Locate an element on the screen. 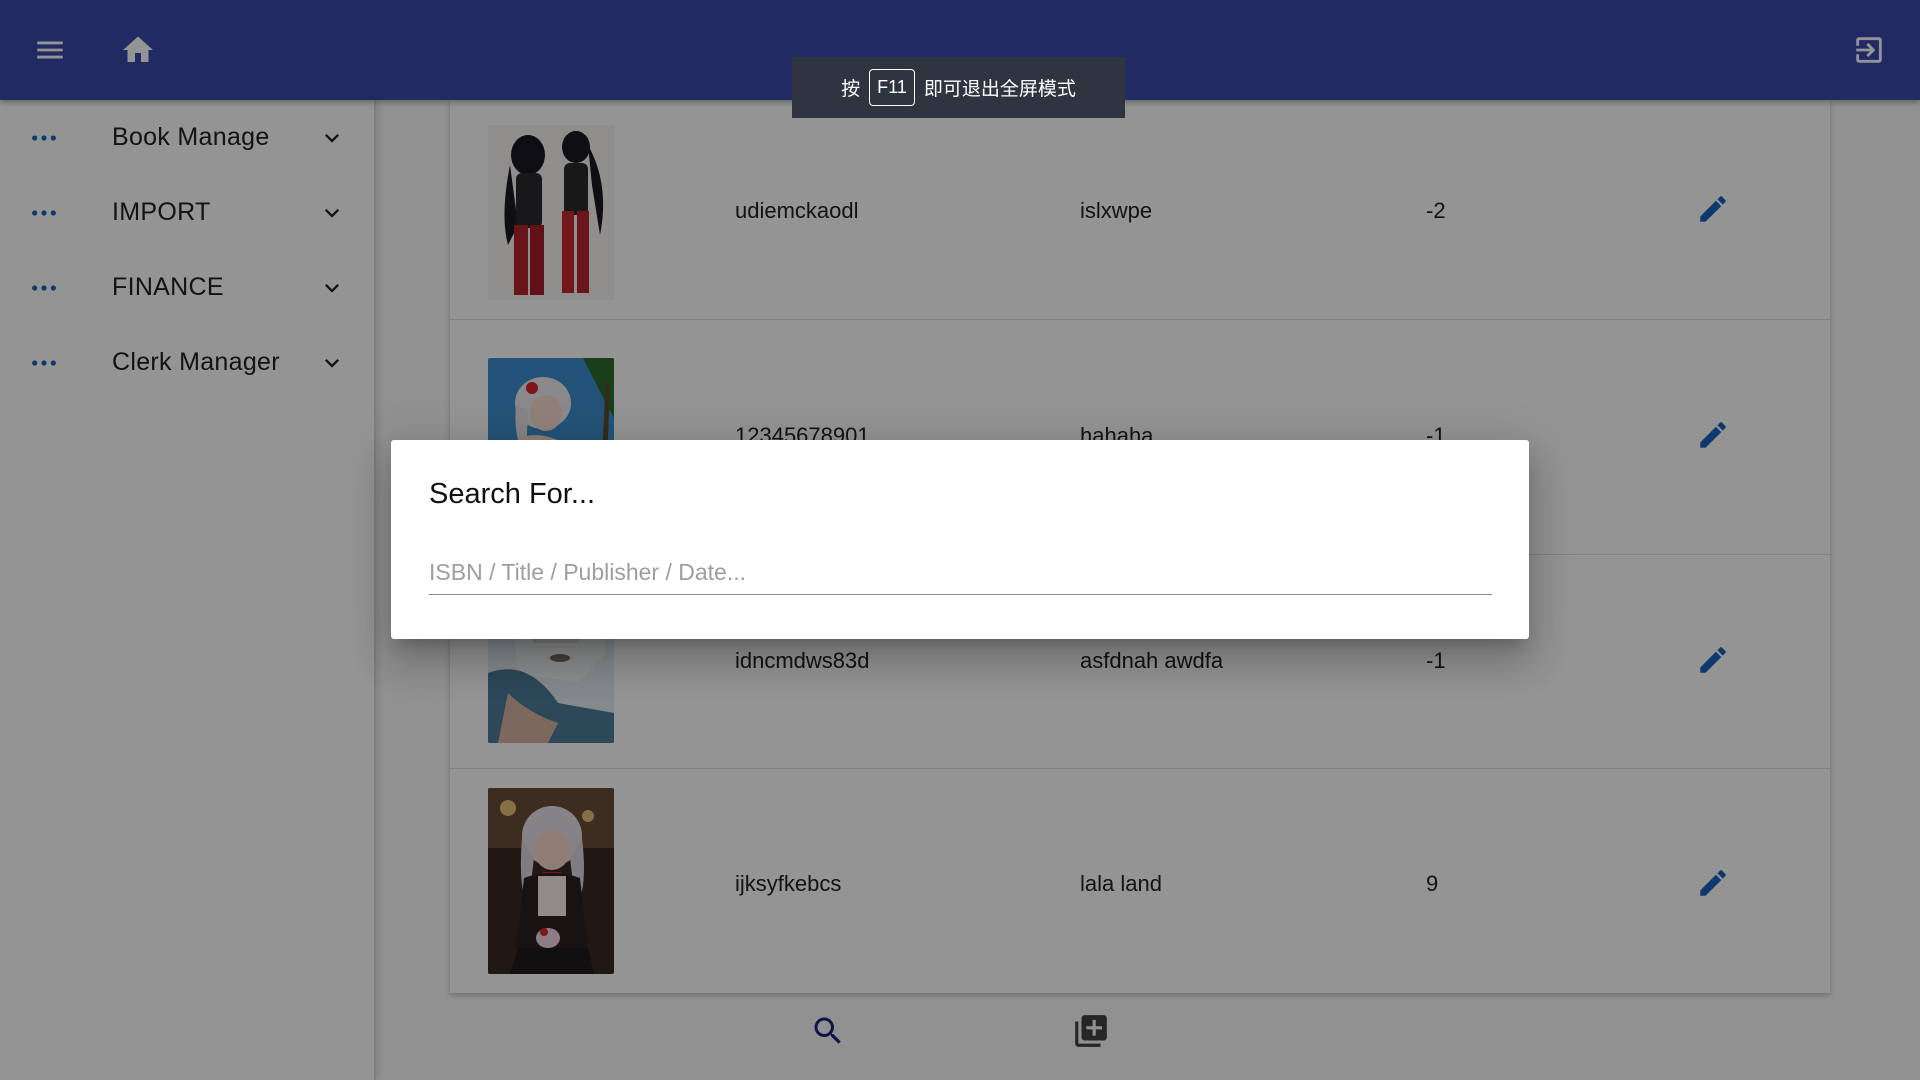 The height and width of the screenshot is (1080, 1920). fullscreen-exit-toast: 按 F11 即可退出全屏模式 is located at coordinates (958, 87).